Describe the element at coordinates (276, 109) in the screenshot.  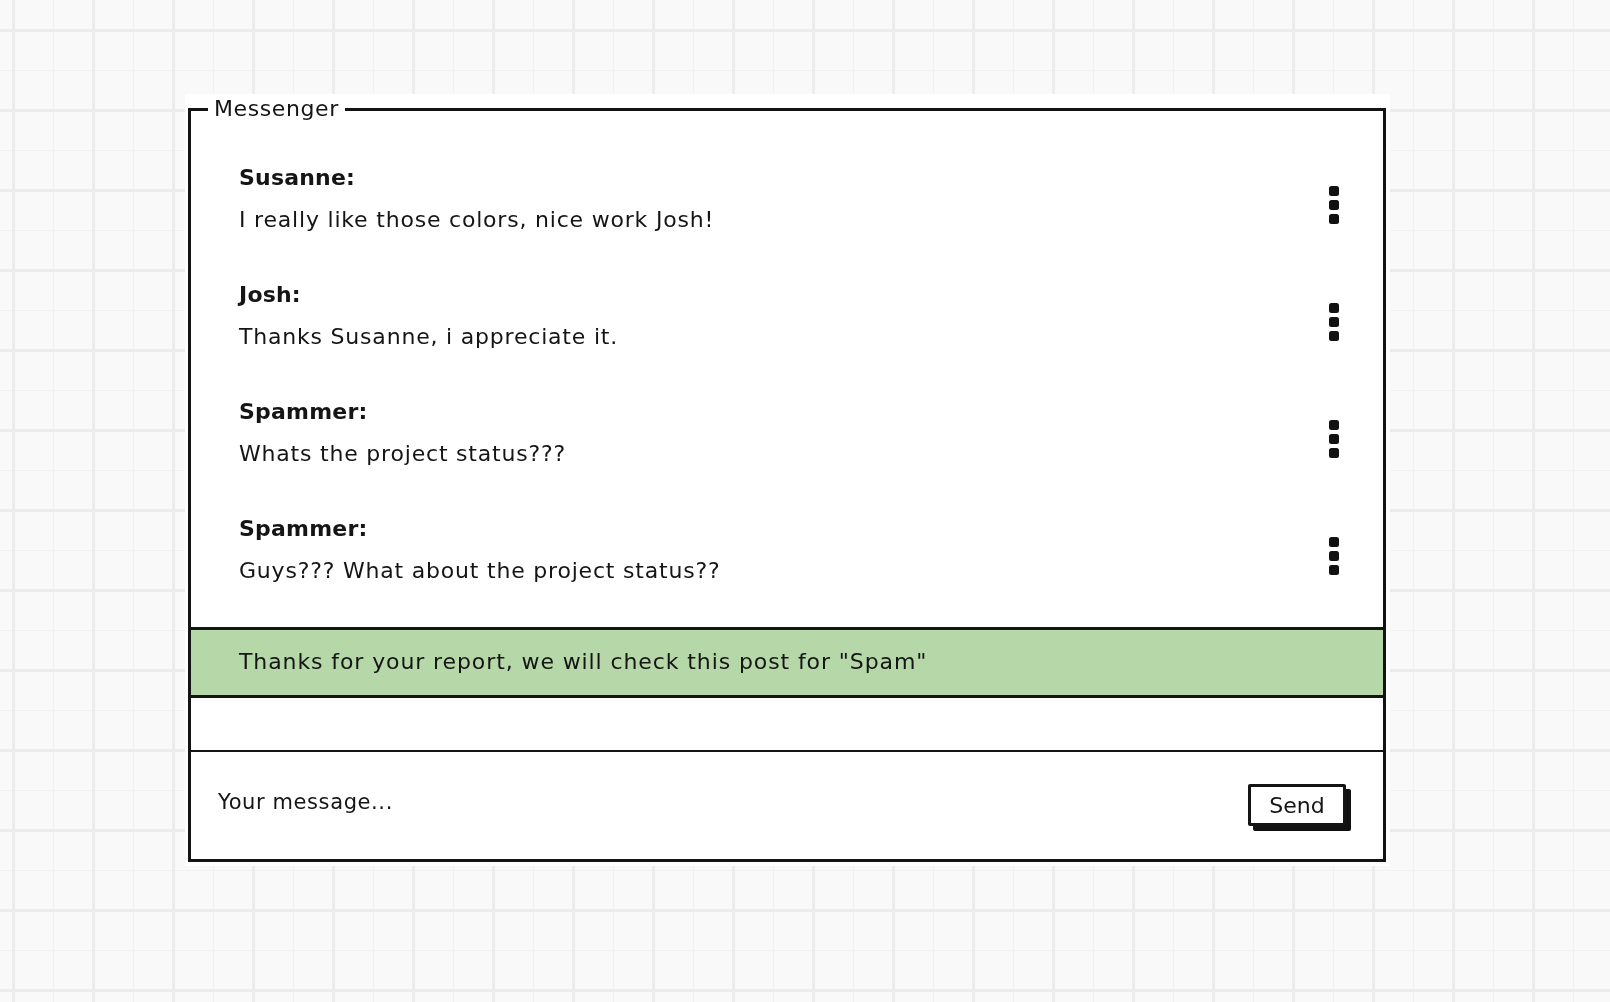
I see `window-title: Messenger` at that location.